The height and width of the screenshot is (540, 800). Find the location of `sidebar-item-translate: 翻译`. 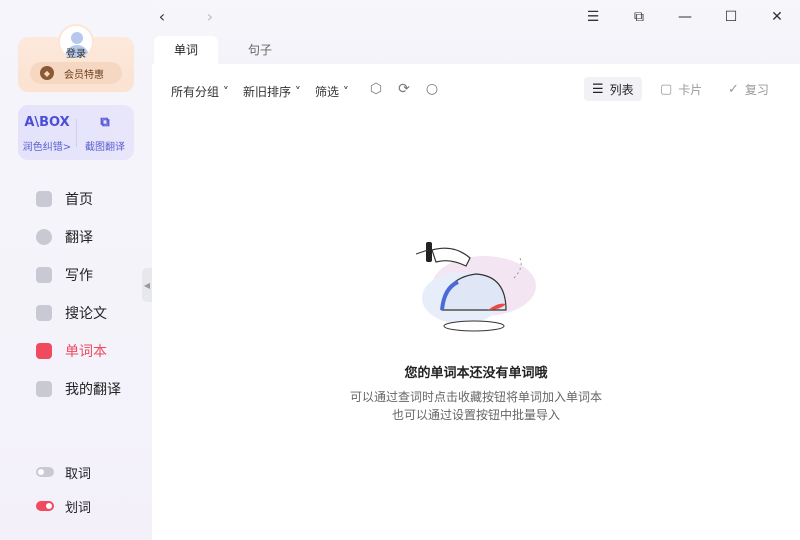

sidebar-item-translate: 翻译 is located at coordinates (76, 237).